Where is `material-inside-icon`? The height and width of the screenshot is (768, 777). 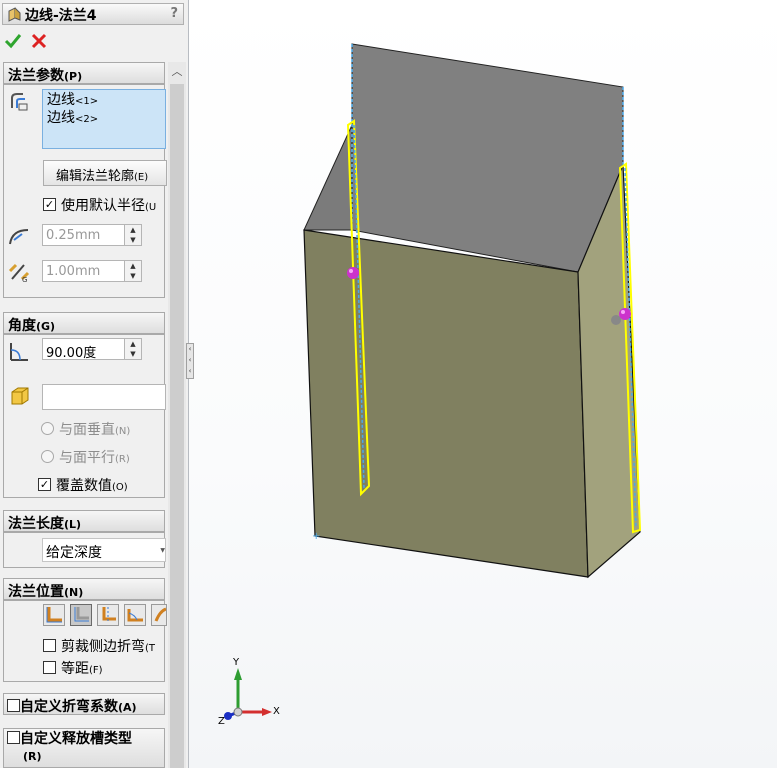
material-inside-icon is located at coordinates (54, 615).